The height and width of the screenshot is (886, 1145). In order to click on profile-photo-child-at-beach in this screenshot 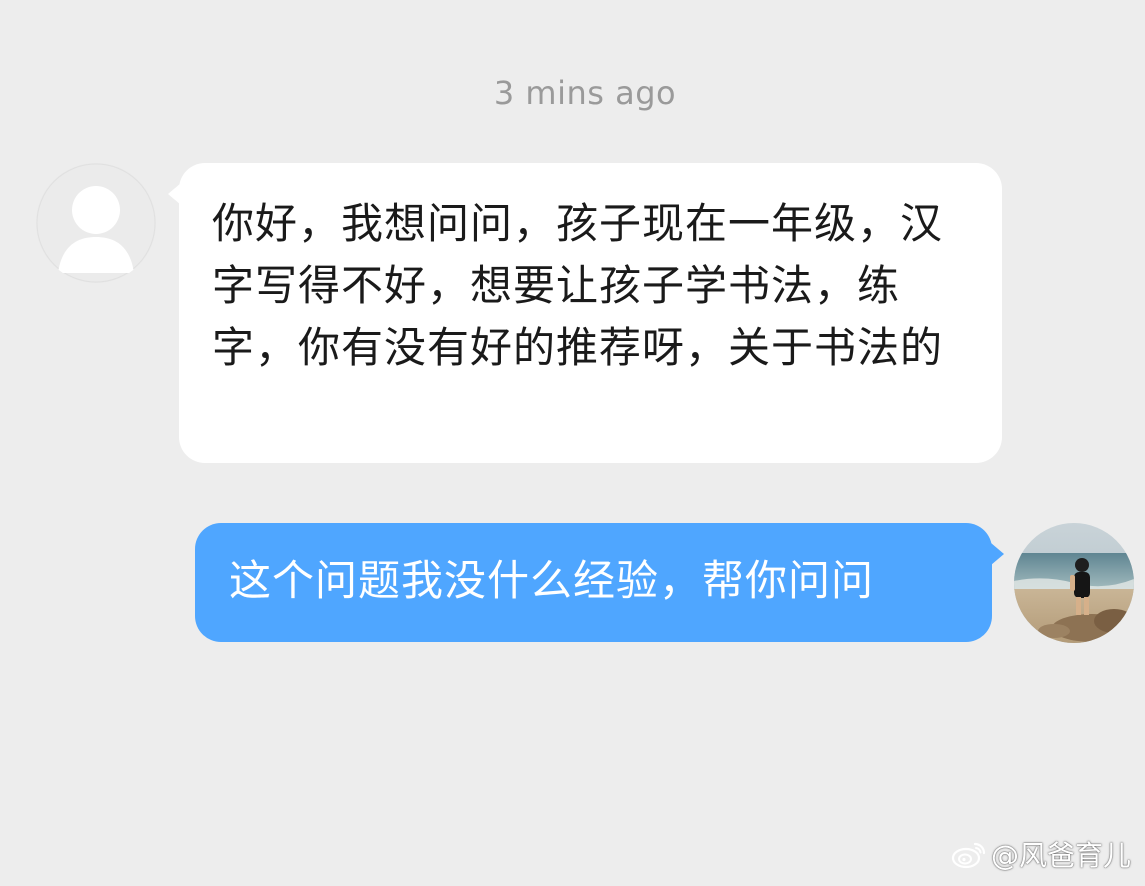, I will do `click(1074, 583)`.